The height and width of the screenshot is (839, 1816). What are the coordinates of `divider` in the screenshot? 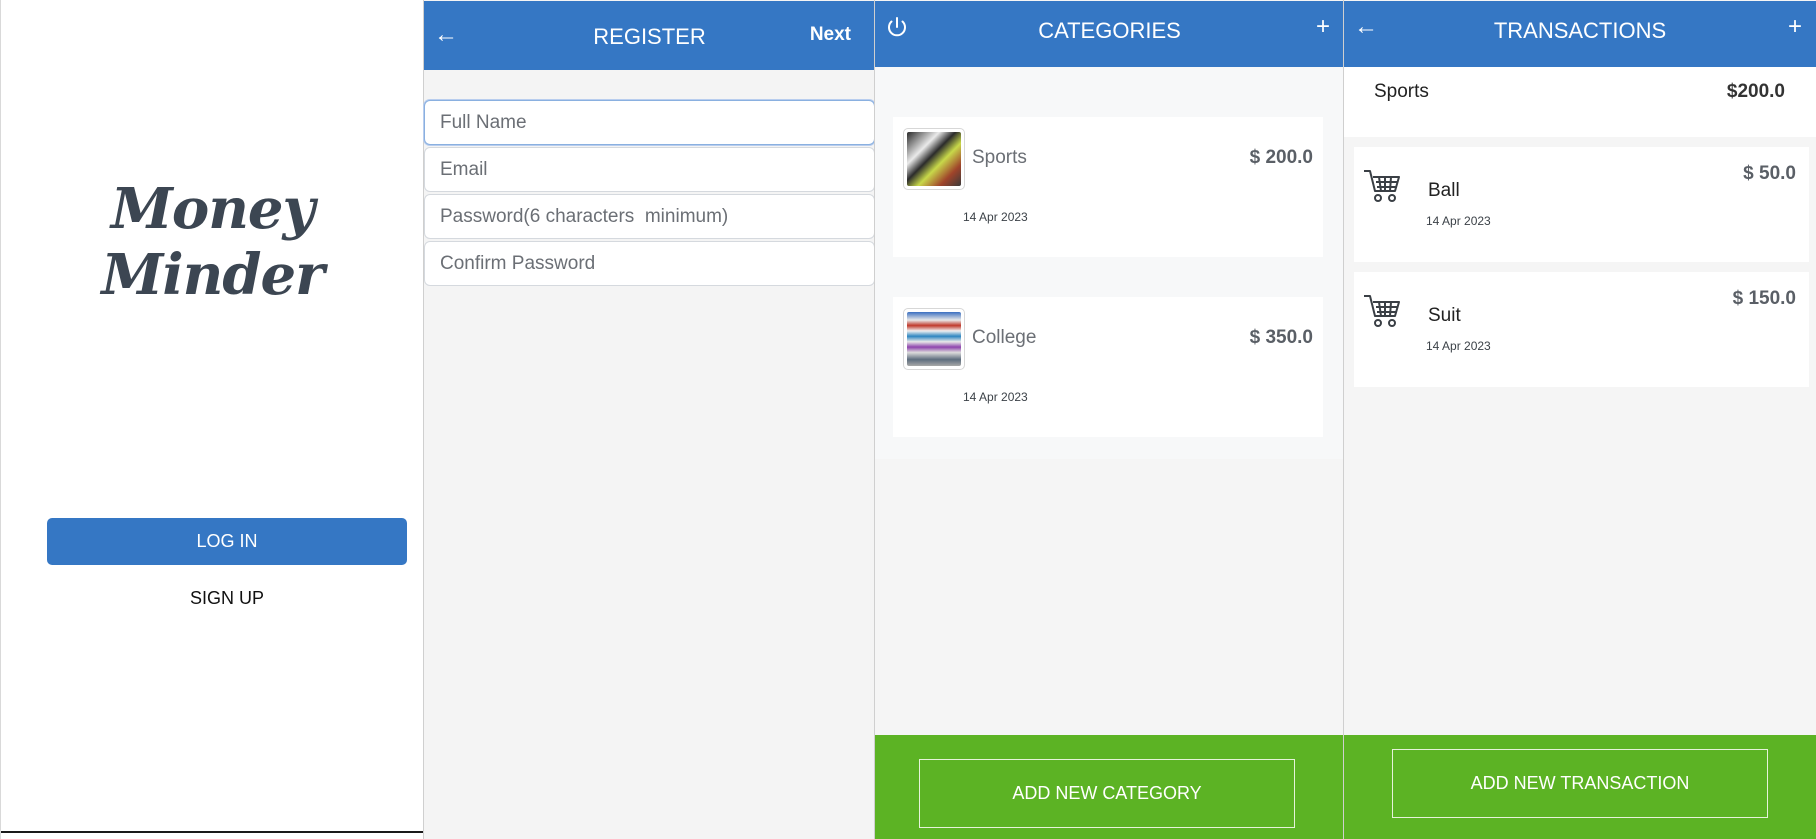 It's located at (226, 832).